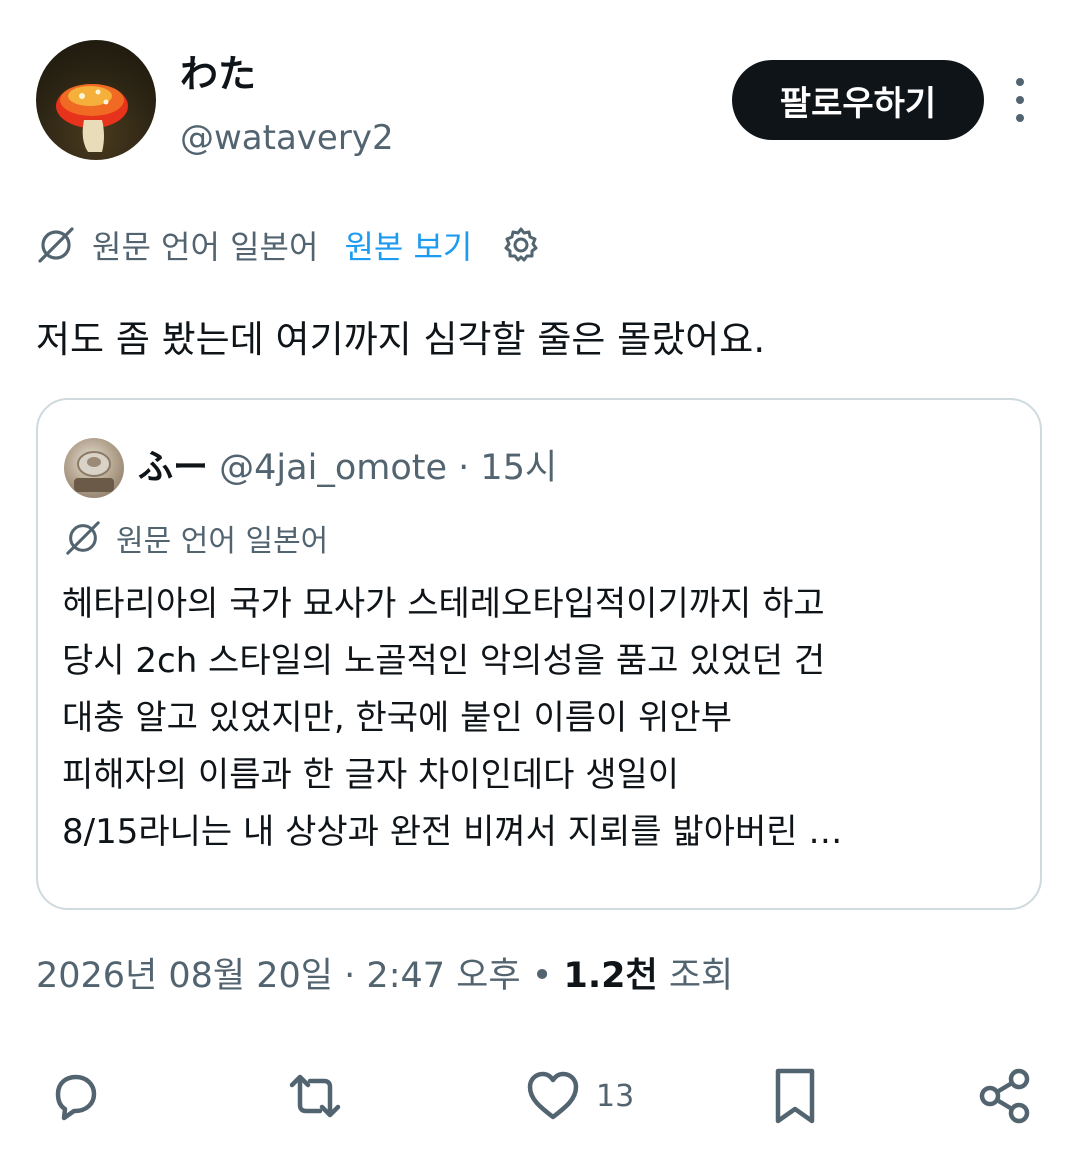 This screenshot has width=1080, height=1166. Describe the element at coordinates (408, 245) in the screenshot. I see `view-original-link: 원본 보기` at that location.